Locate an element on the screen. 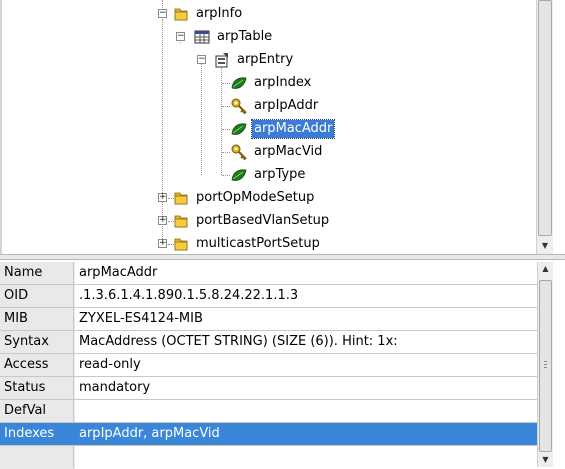 The image size is (565, 469). property-name: MIB is located at coordinates (37, 319).